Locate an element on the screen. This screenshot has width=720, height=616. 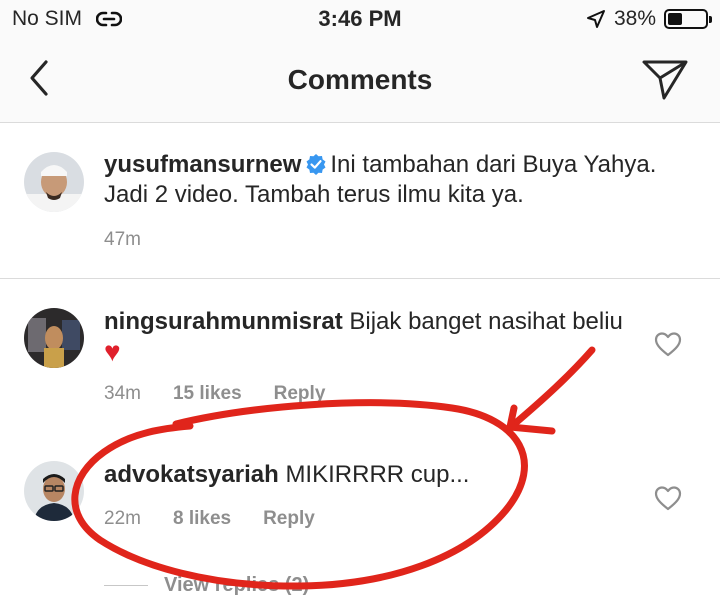
status-bar: No SIM 3:46 PM 38% is located at coordinates (360, 20).